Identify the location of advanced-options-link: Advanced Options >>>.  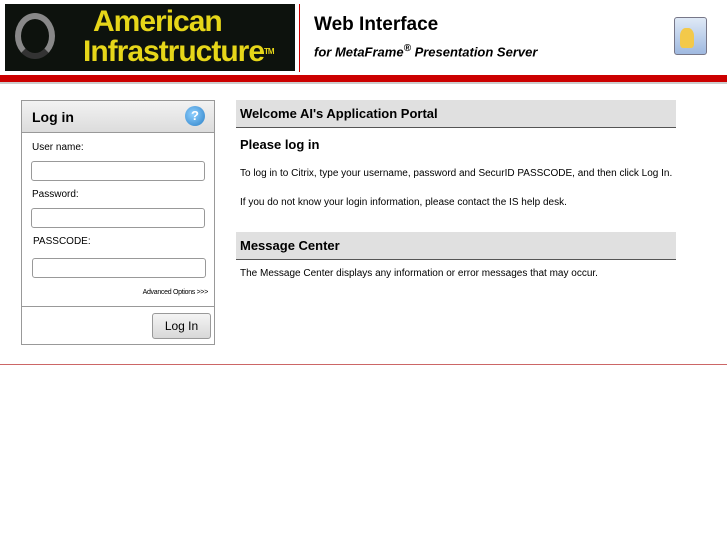
(176, 292).